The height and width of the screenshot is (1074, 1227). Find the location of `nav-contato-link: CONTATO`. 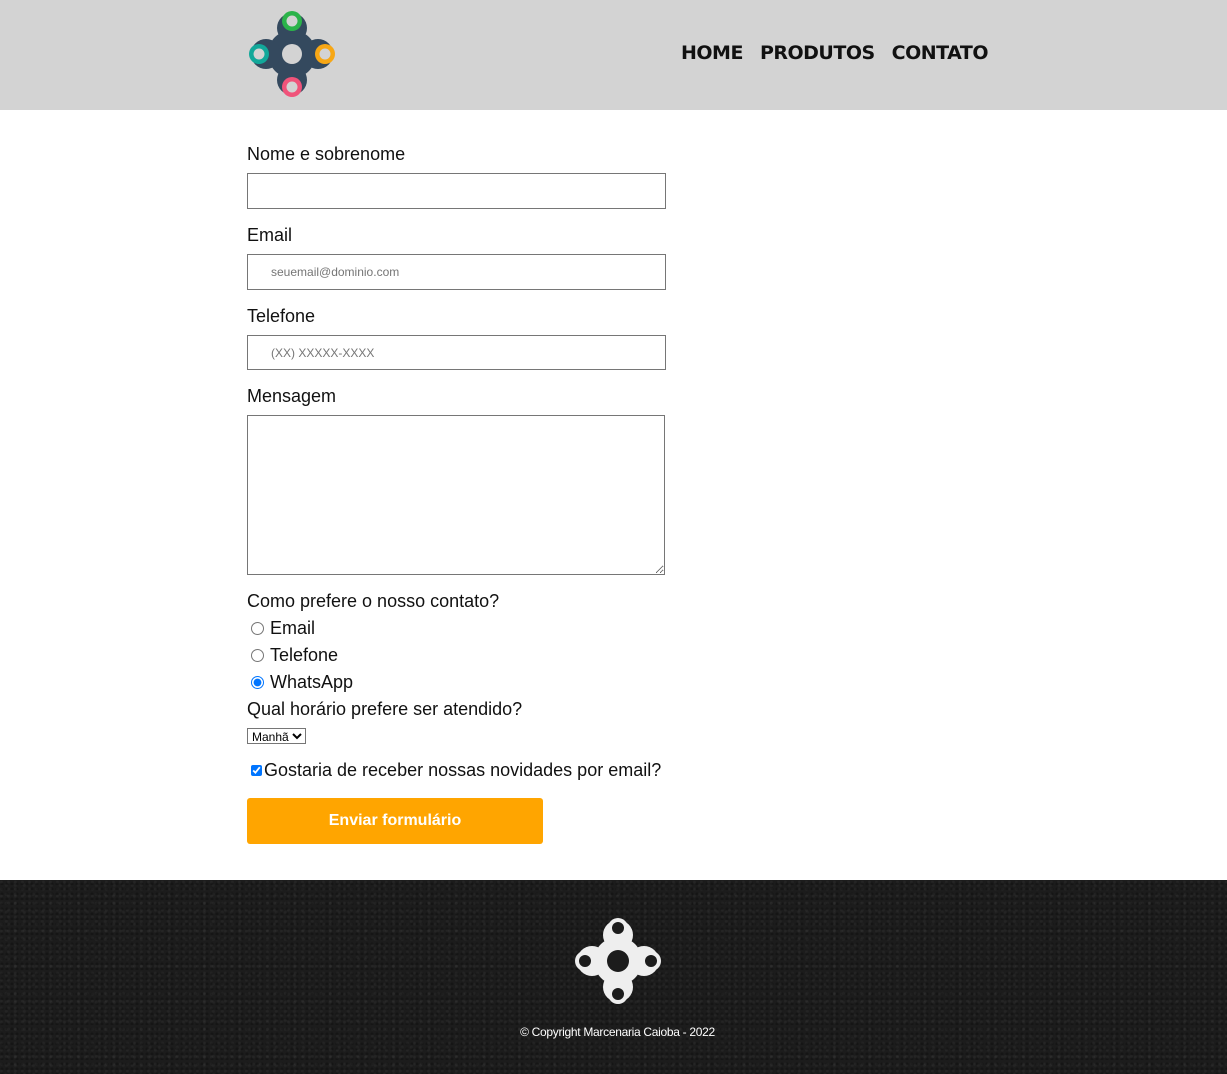

nav-contato-link: CONTATO is located at coordinates (940, 53).